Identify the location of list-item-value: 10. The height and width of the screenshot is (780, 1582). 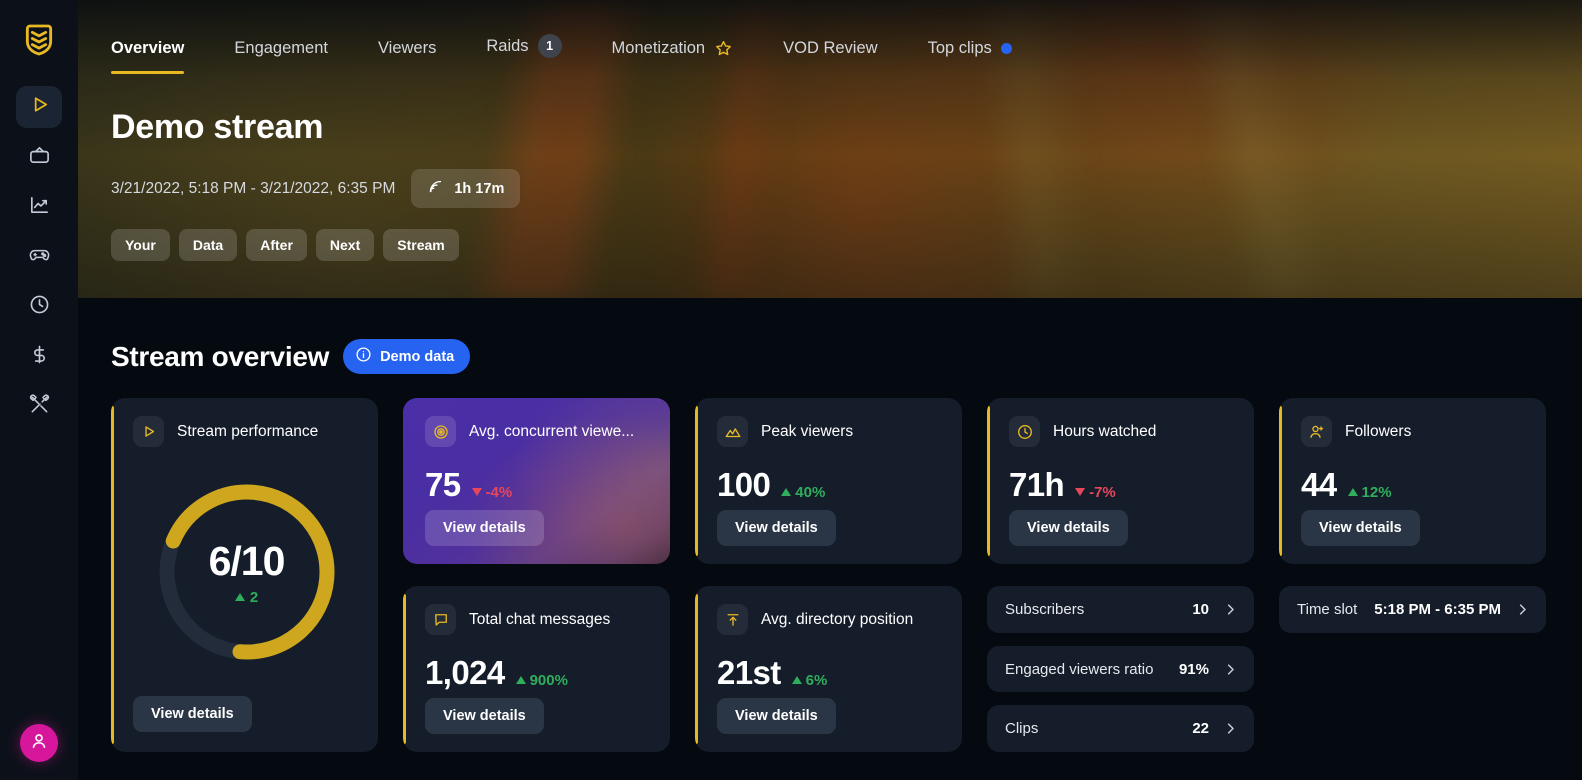
(1200, 609).